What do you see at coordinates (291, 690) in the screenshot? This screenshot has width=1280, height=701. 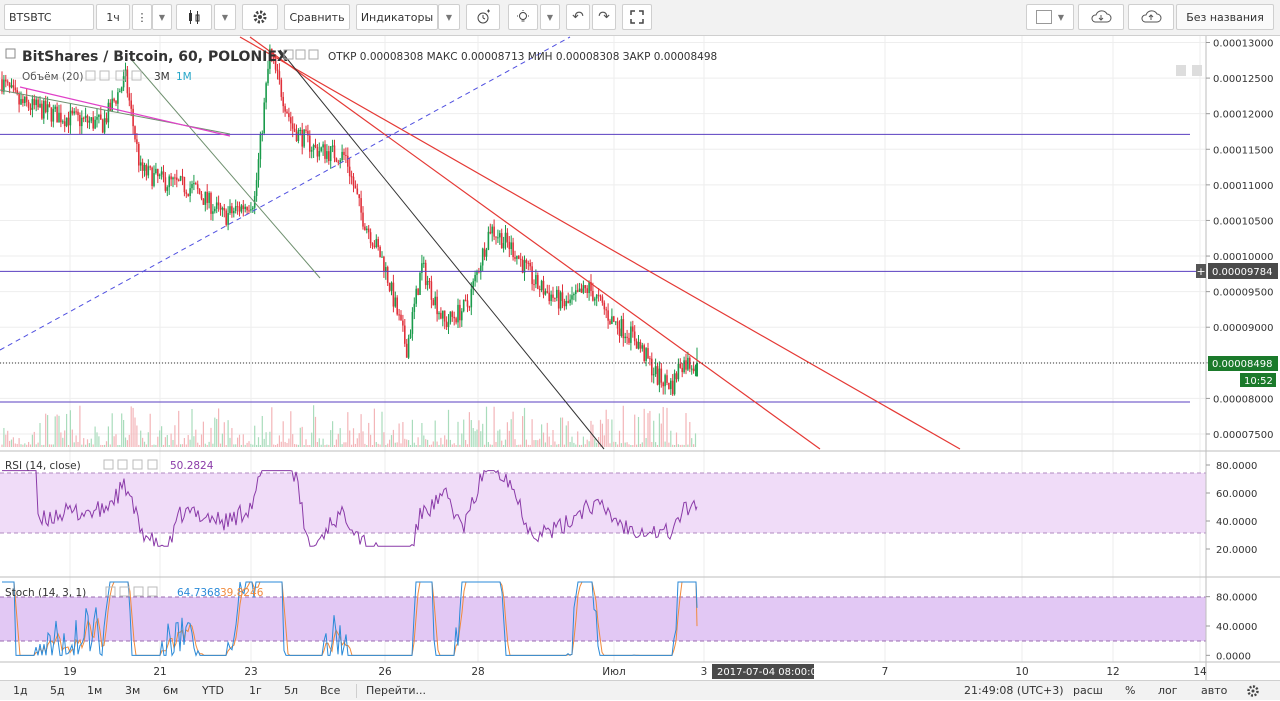 I see `range-5y: 5л` at bounding box center [291, 690].